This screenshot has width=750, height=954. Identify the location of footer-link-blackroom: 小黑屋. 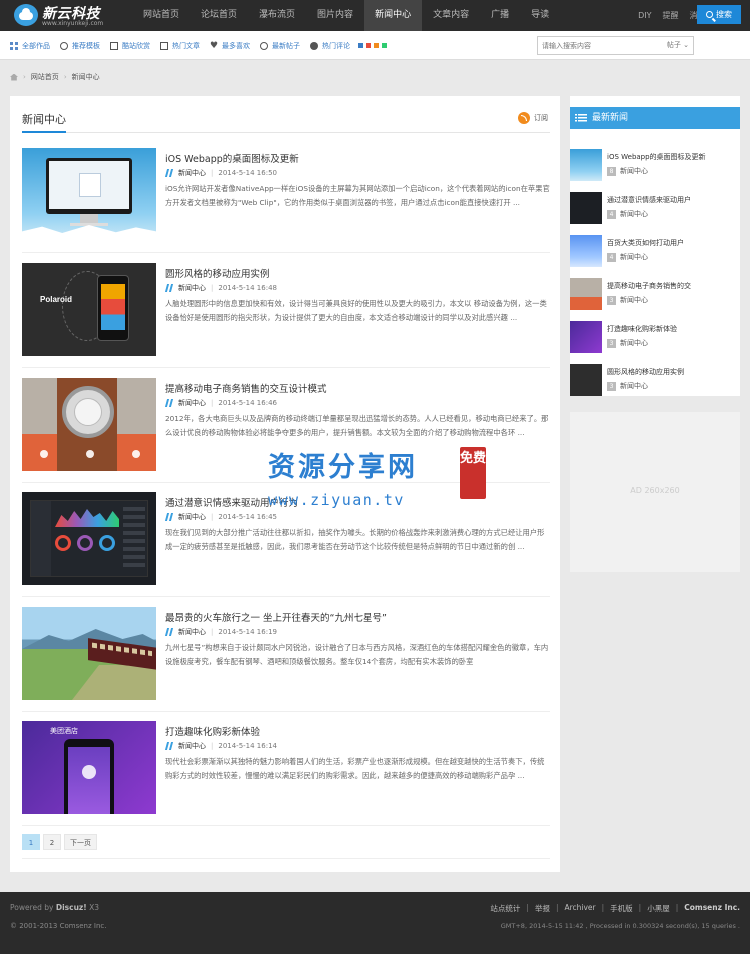
(658, 908).